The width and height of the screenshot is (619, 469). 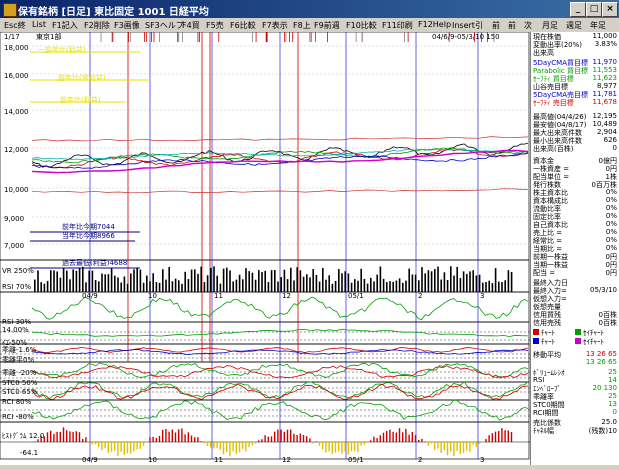 I want to click on menu-f2: F2削除, so click(x=97, y=25).